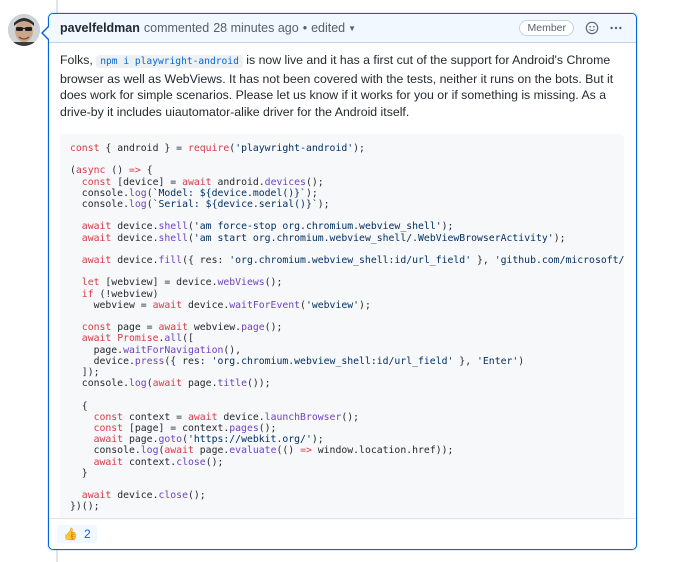 The image size is (680, 562). Describe the element at coordinates (208, 440) in the screenshot. I see `code-line: await page.goto('https://webkit.org/');` at that location.